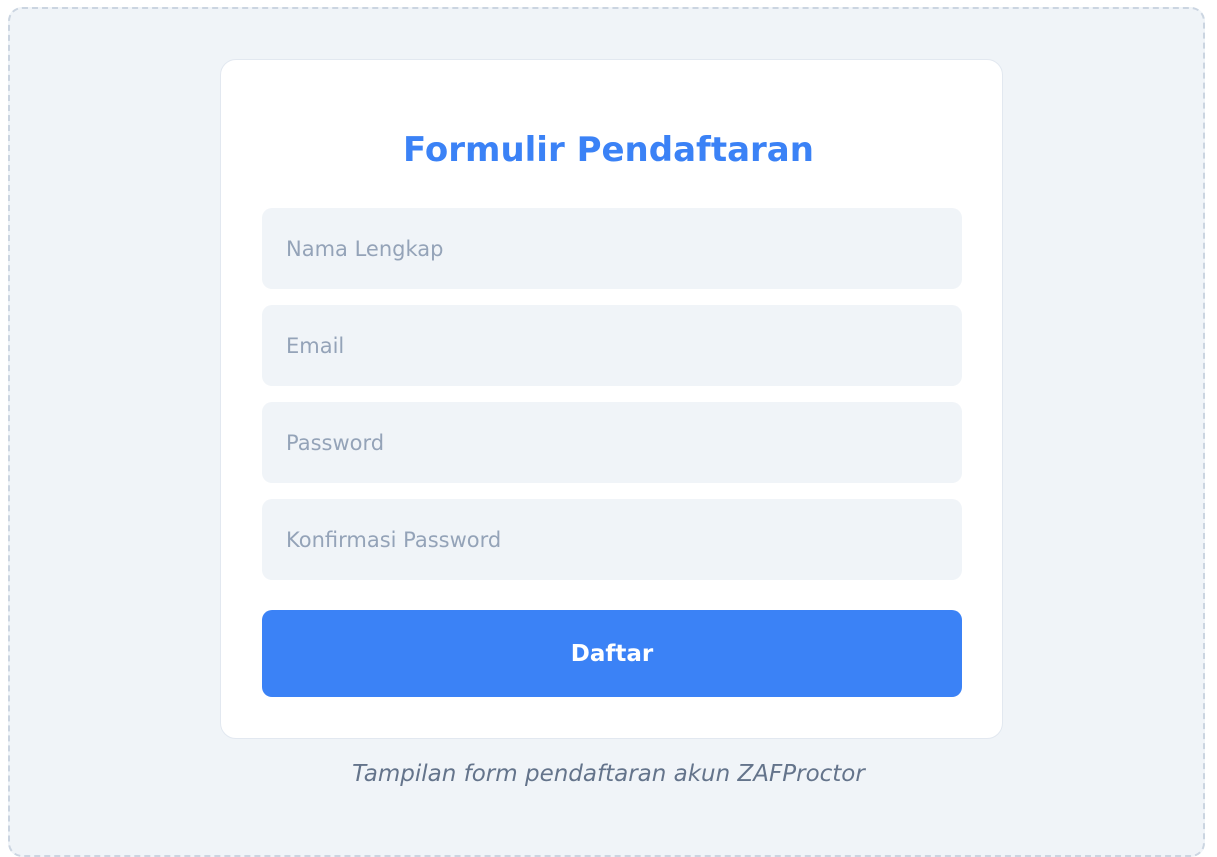  What do you see at coordinates (612, 345) in the screenshot?
I see `email-input` at bounding box center [612, 345].